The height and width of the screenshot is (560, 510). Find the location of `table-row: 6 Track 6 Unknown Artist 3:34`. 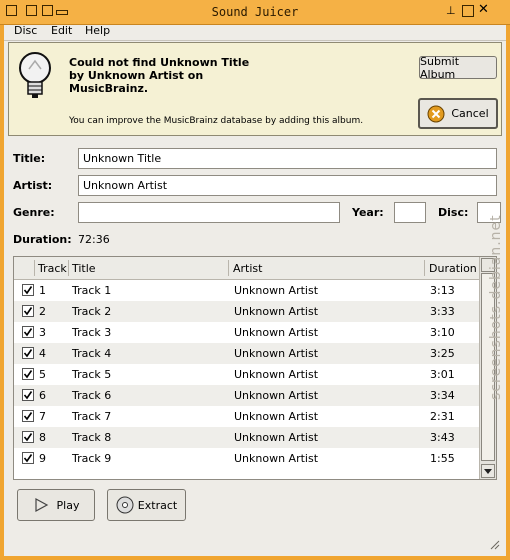

table-row: 6 Track 6 Unknown Artist 3:34 is located at coordinates (247, 395).